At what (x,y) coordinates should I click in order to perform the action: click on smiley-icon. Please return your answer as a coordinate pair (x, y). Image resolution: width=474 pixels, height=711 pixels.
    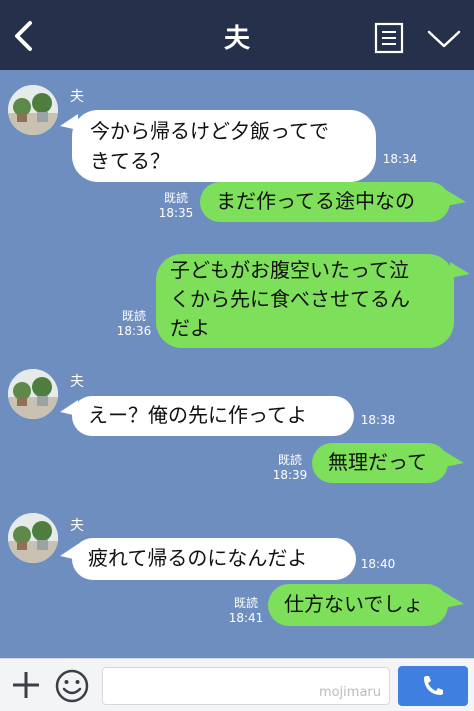
    Looking at the image, I should click on (72, 686).